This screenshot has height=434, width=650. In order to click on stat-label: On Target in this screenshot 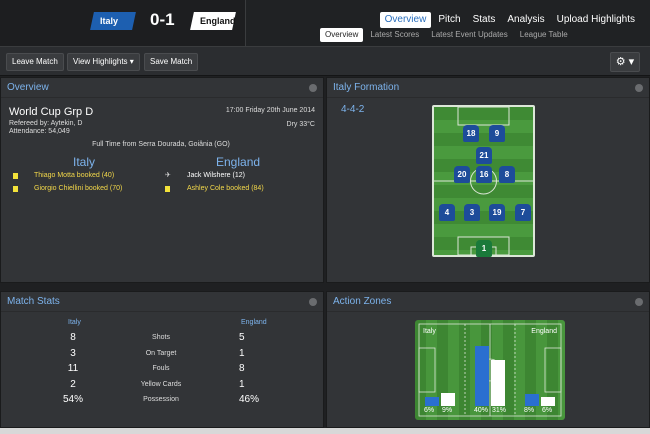, I will do `click(161, 353)`.